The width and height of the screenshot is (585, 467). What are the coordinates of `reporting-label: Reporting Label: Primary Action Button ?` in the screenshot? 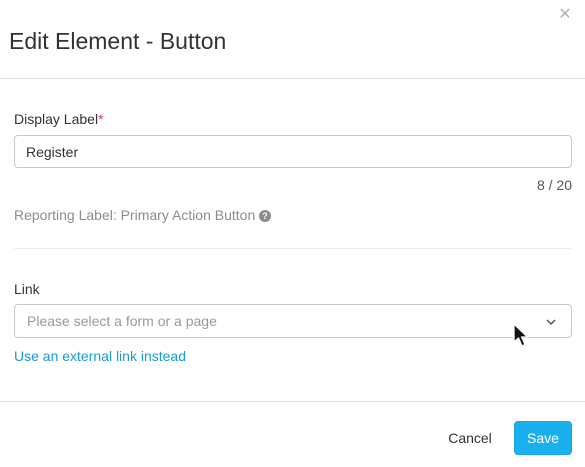 It's located at (143, 215).